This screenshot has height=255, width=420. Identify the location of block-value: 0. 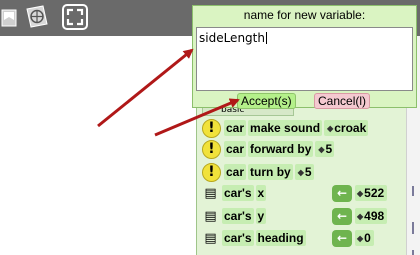
(367, 238).